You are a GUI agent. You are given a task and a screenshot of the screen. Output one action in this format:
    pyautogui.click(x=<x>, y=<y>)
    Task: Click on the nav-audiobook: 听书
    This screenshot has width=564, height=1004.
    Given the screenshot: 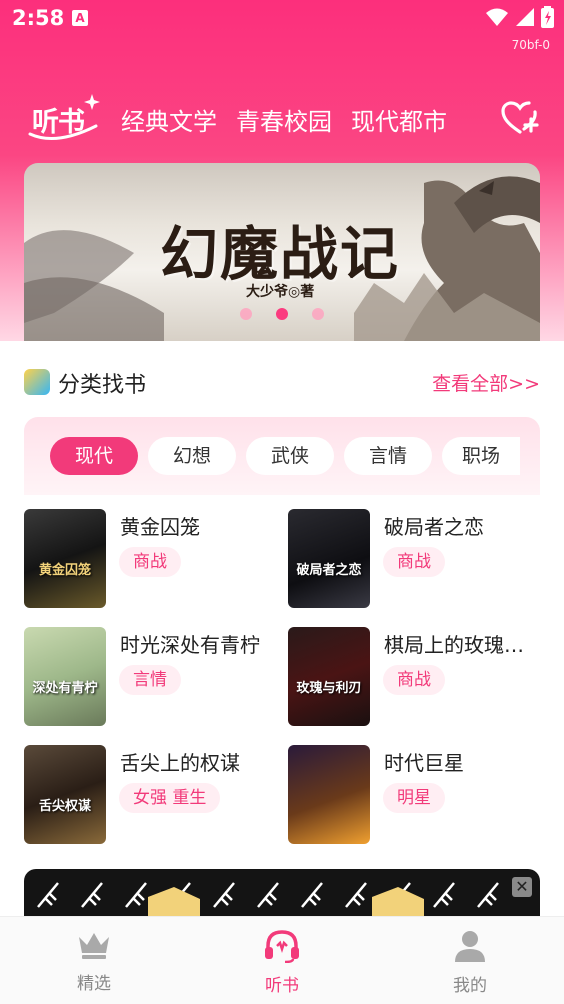 What is the action you would take?
    pyautogui.click(x=282, y=962)
    